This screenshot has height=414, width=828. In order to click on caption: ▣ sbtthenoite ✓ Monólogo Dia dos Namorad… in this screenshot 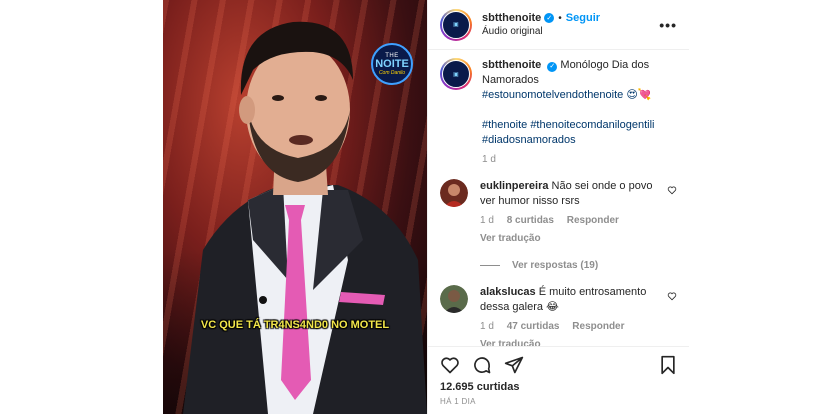, I will do `click(558, 112)`.